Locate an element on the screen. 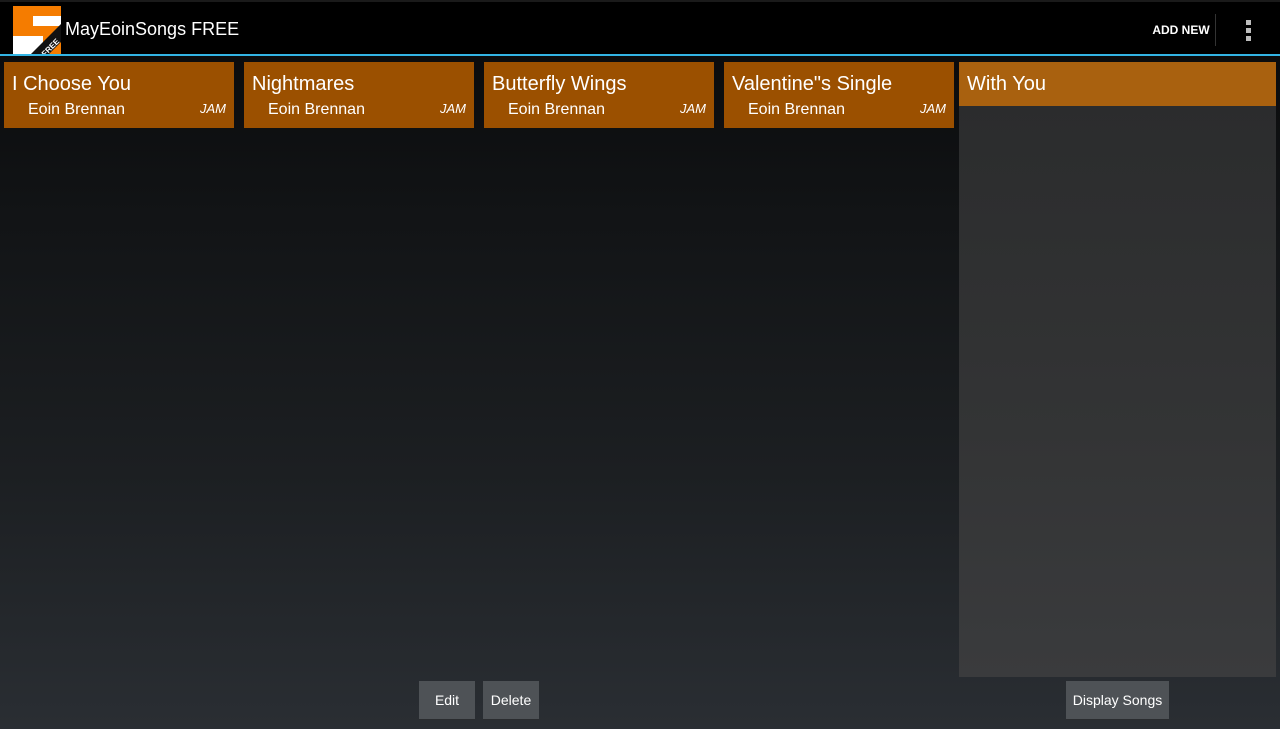 This screenshot has height=729, width=1280. selected-song-title: With You is located at coordinates (1006, 84).